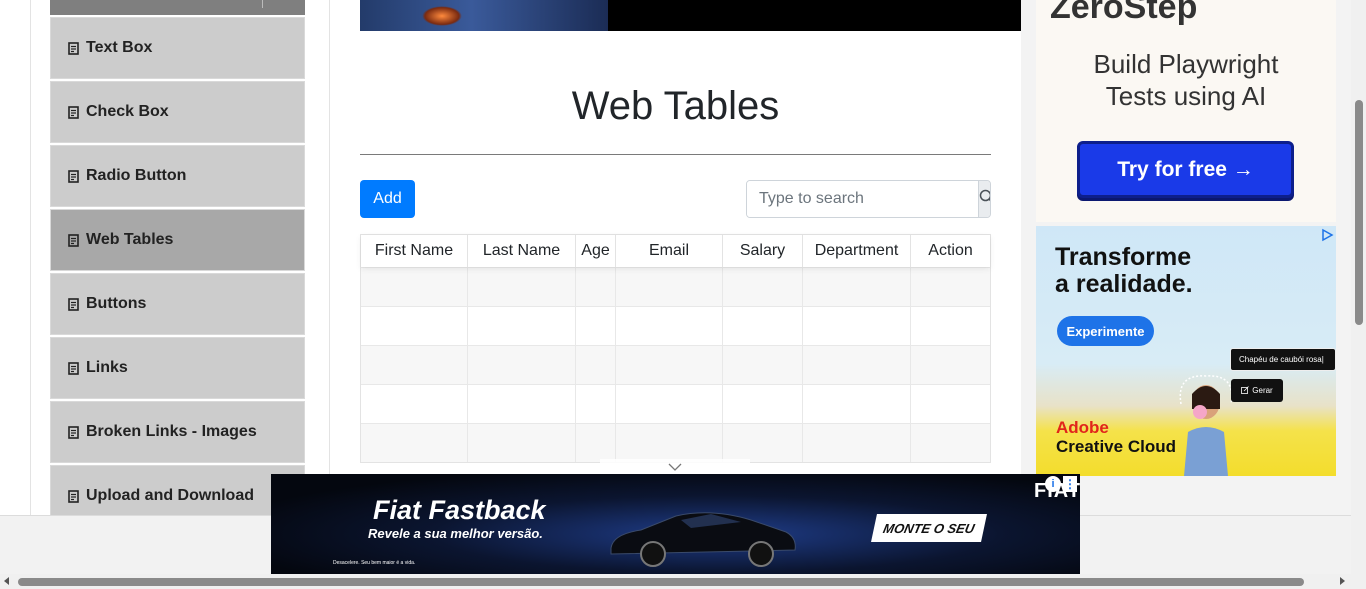  What do you see at coordinates (596, 251) in the screenshot?
I see `column-header: Age` at bounding box center [596, 251].